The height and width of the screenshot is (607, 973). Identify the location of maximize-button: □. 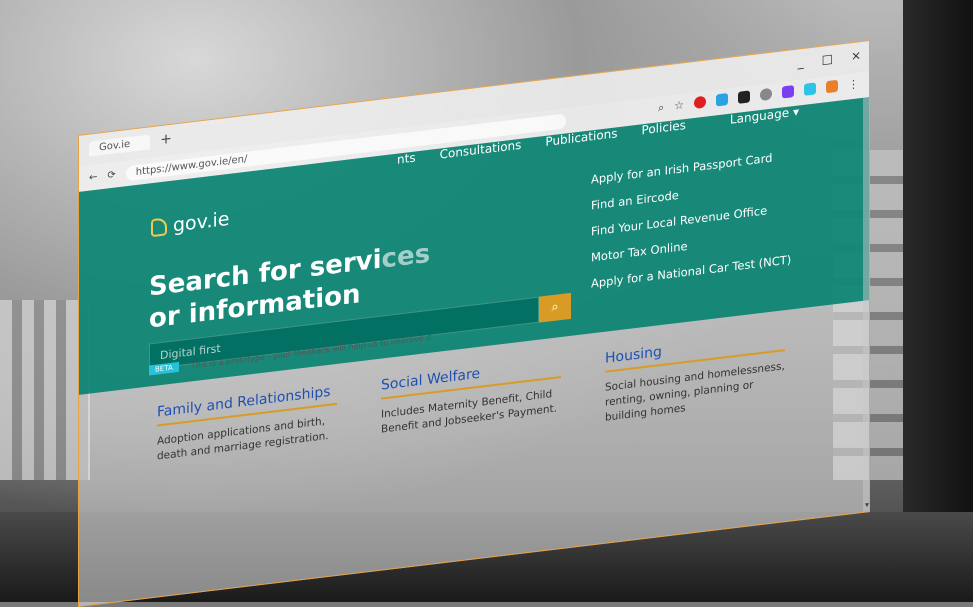
(827, 58).